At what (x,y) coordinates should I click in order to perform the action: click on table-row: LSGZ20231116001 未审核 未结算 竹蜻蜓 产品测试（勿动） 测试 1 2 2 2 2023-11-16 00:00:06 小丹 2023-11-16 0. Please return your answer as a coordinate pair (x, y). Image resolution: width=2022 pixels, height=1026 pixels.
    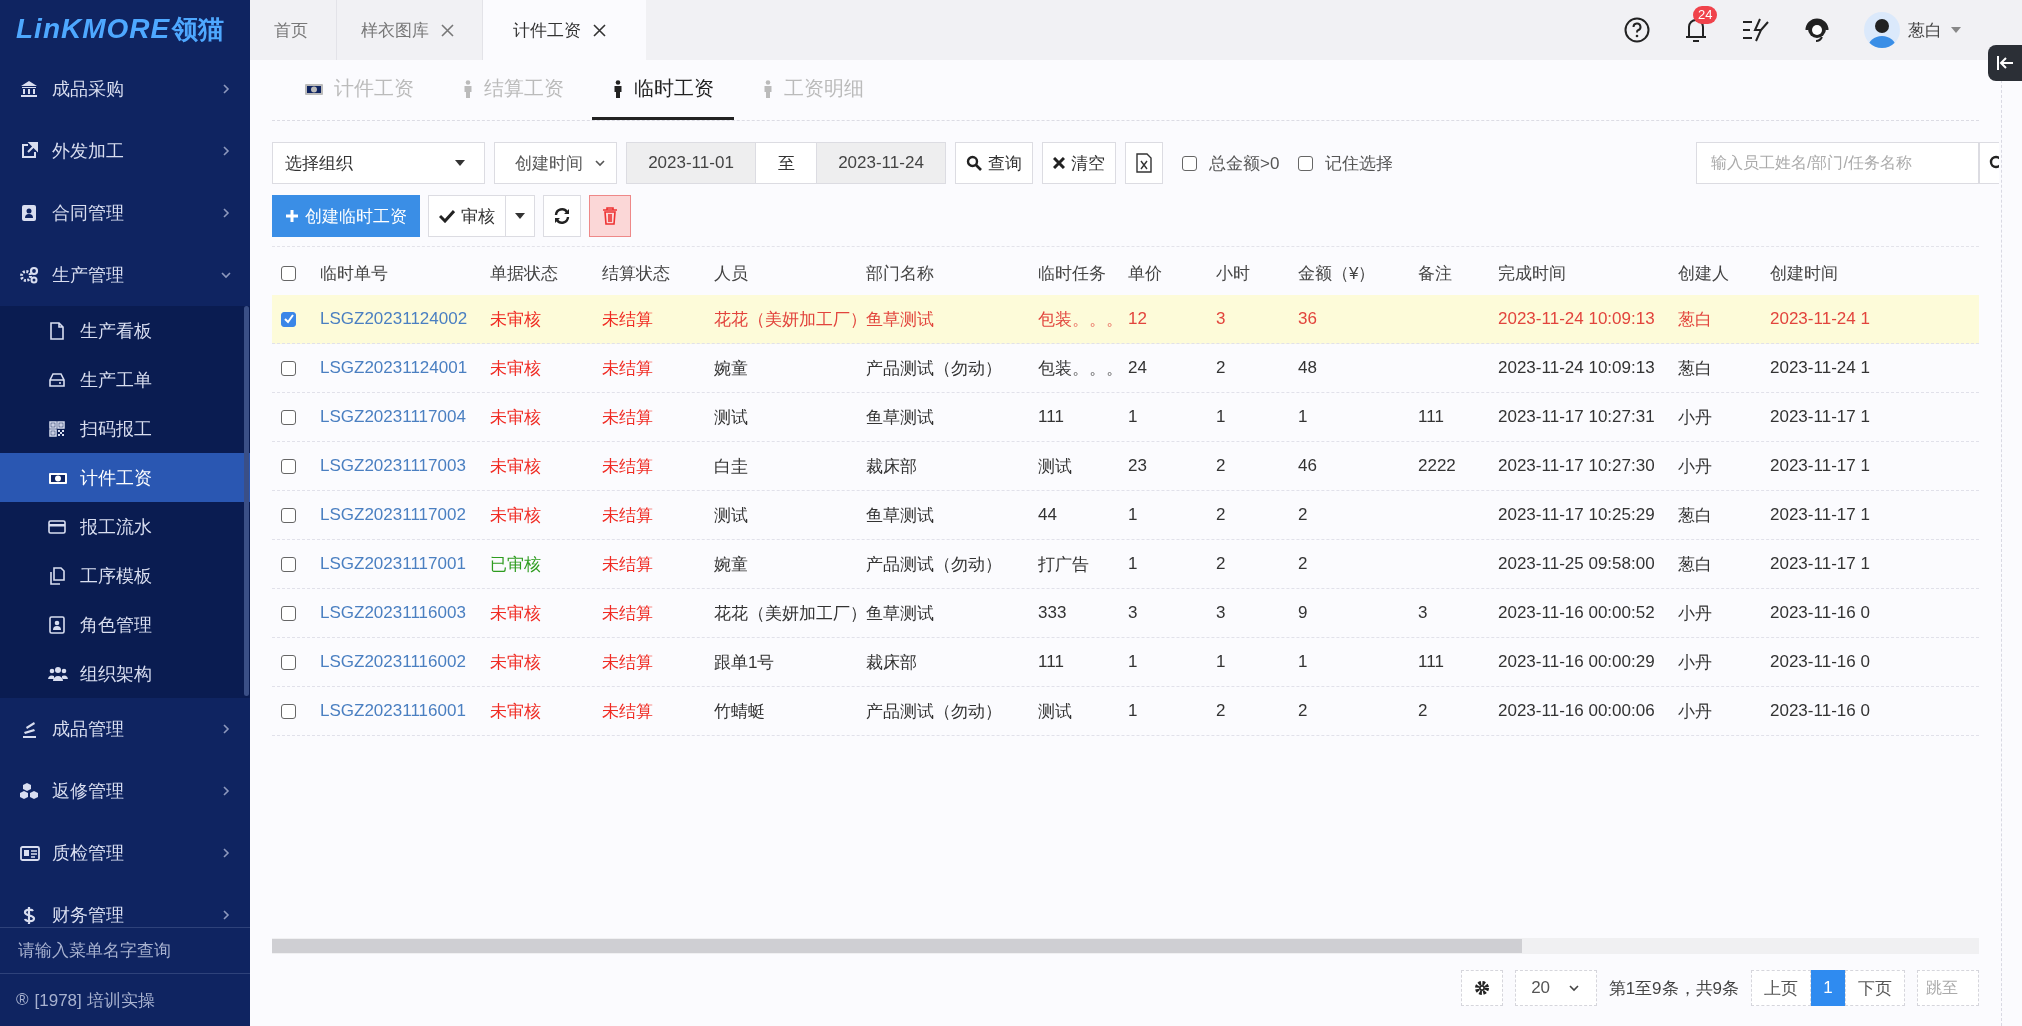
    Looking at the image, I should click on (1125, 711).